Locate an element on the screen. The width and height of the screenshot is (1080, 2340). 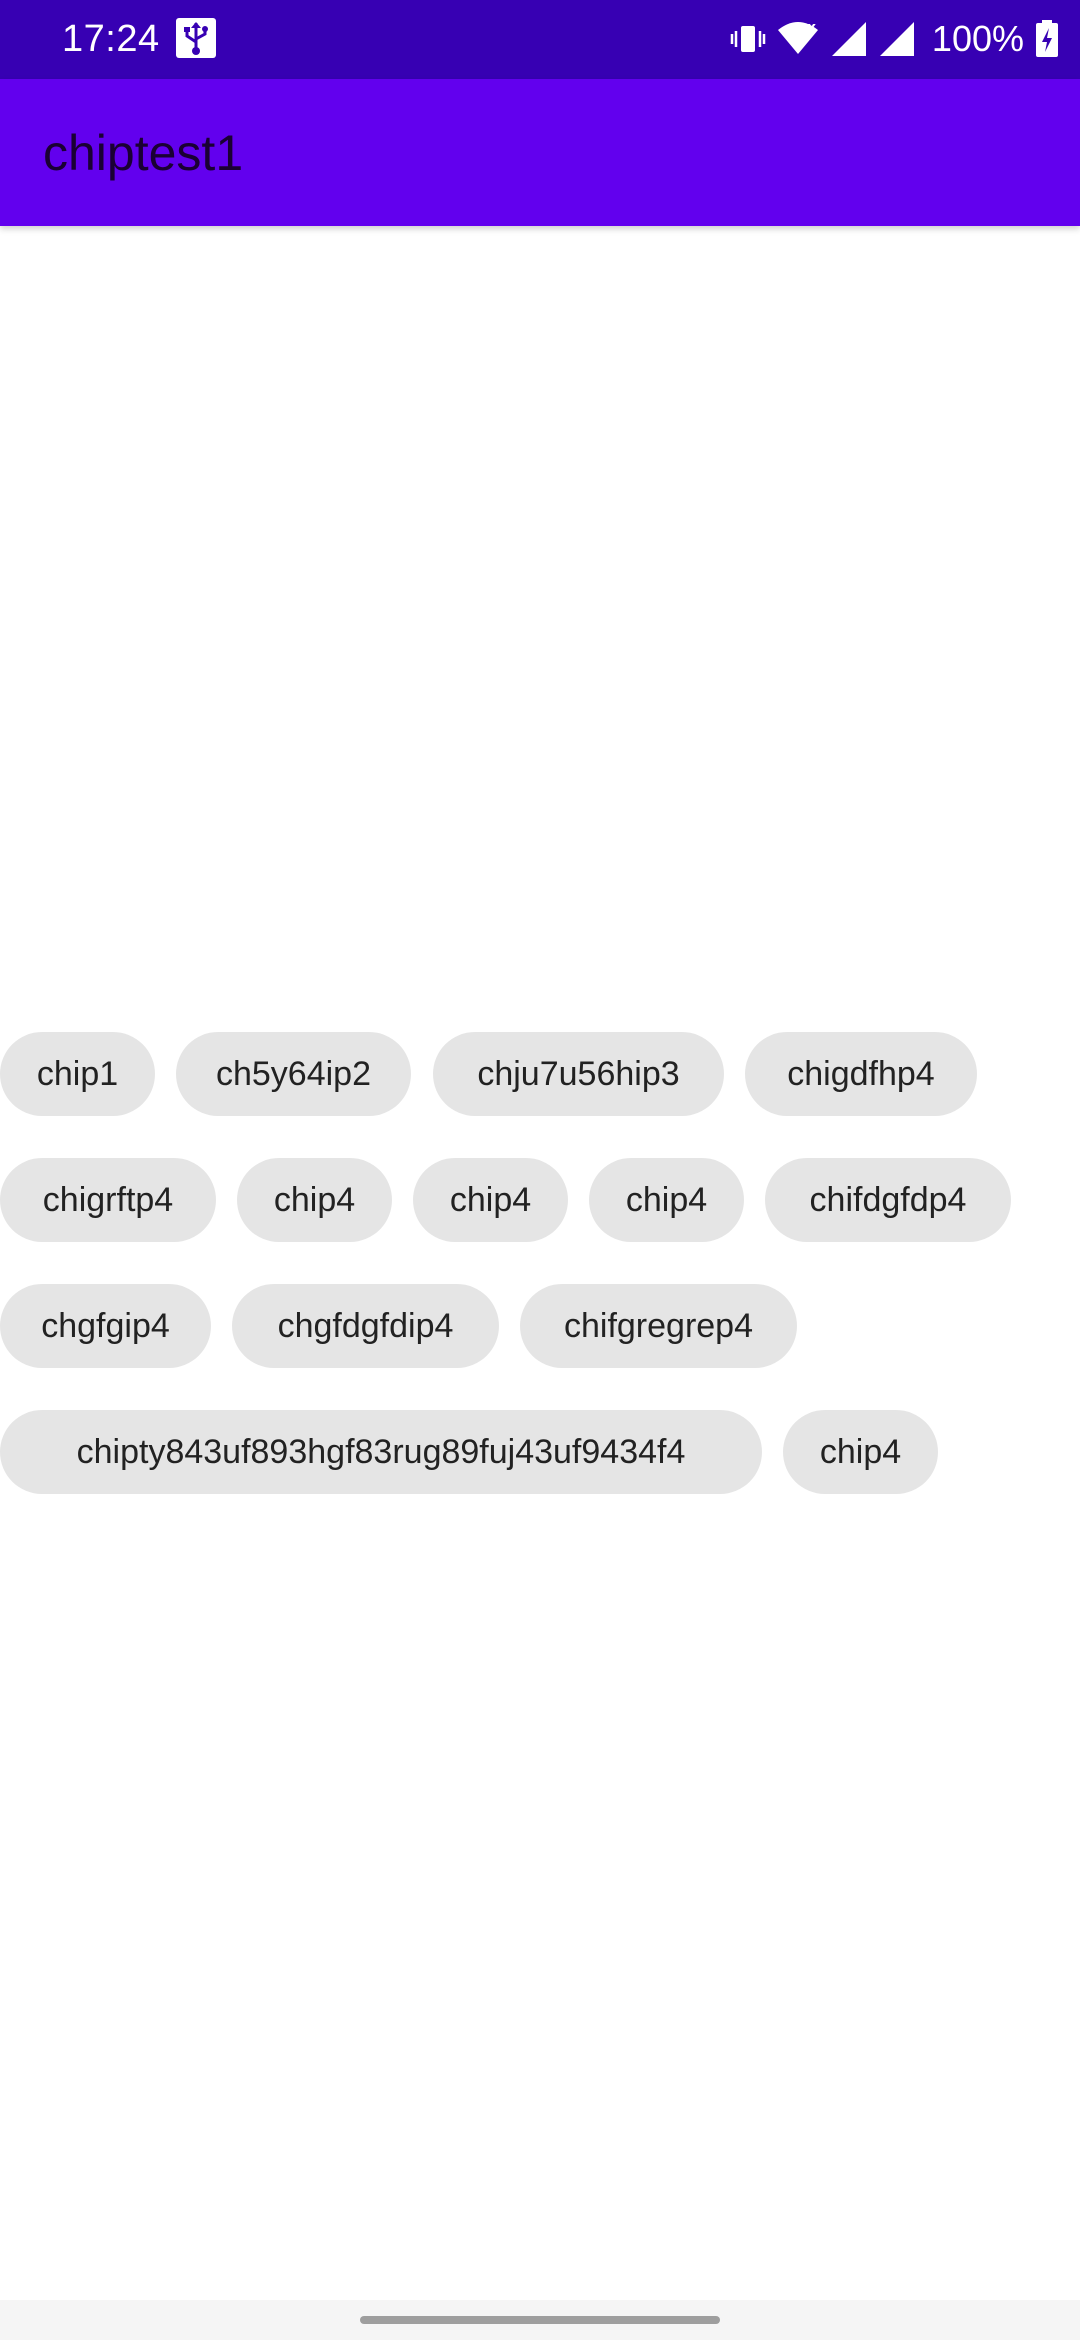
wifi-icon: x is located at coordinates (798, 39).